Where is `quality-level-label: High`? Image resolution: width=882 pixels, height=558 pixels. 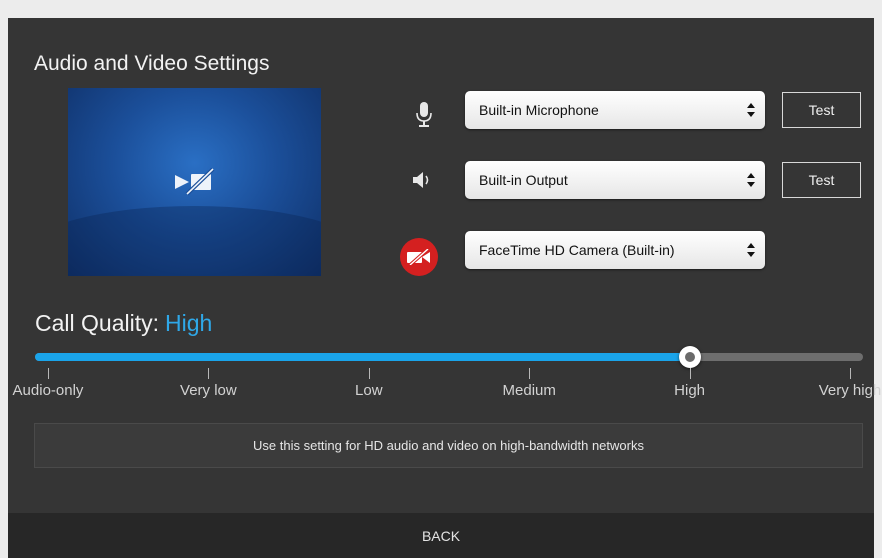 quality-level-label: High is located at coordinates (689, 390).